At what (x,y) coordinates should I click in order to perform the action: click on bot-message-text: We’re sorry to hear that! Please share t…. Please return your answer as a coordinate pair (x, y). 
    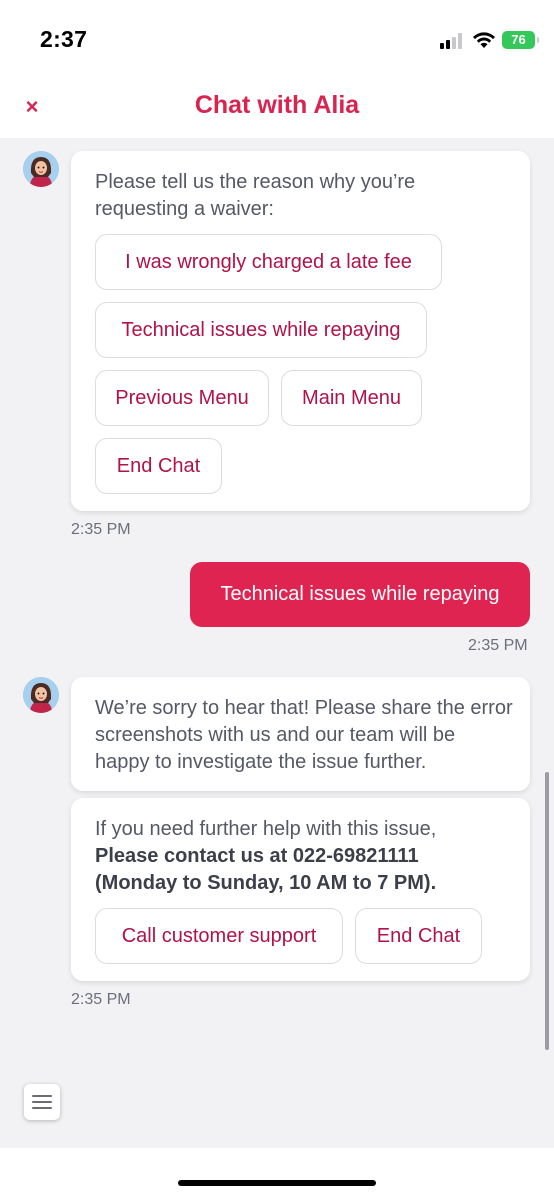
    Looking at the image, I should click on (304, 735).